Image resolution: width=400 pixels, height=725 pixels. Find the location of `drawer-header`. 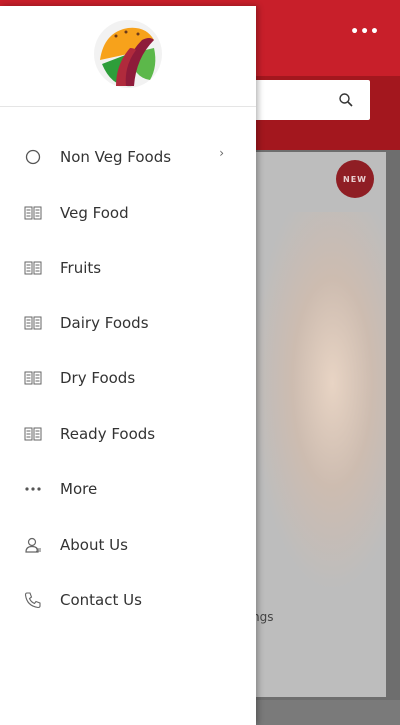

drawer-header is located at coordinates (128, 56).